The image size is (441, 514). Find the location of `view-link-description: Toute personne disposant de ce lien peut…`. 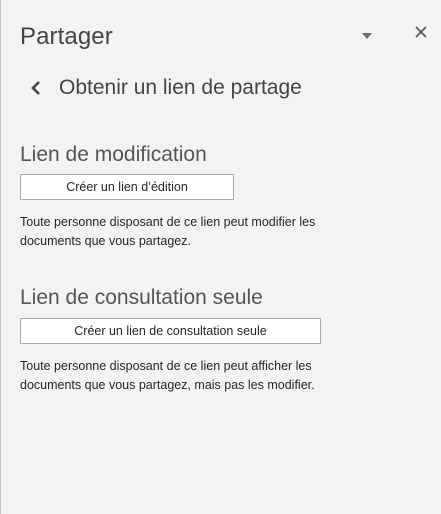

view-link-description: Toute personne disposant de ce lien peut… is located at coordinates (220, 376).